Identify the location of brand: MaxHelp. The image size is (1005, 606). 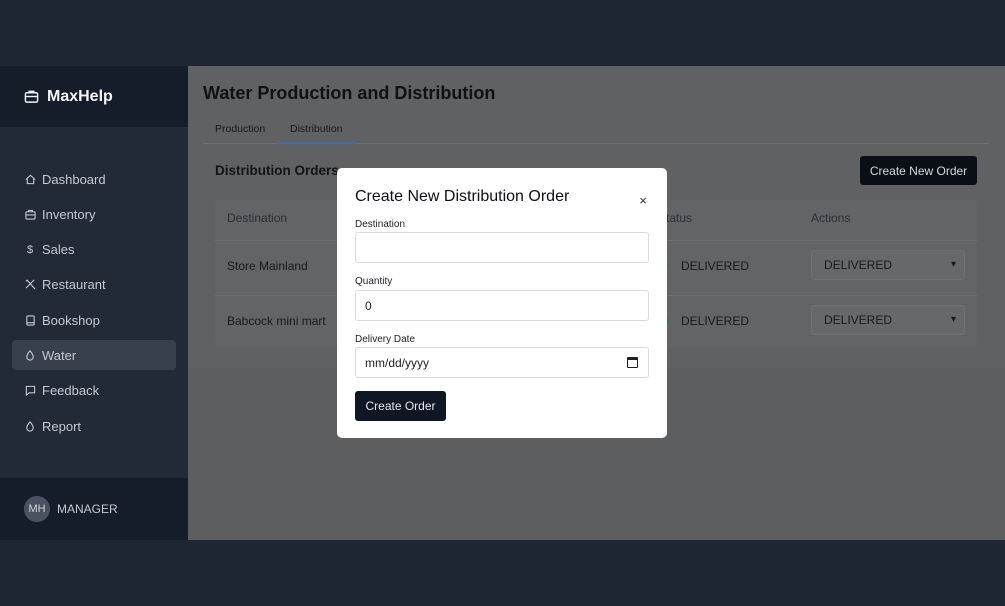
(94, 96).